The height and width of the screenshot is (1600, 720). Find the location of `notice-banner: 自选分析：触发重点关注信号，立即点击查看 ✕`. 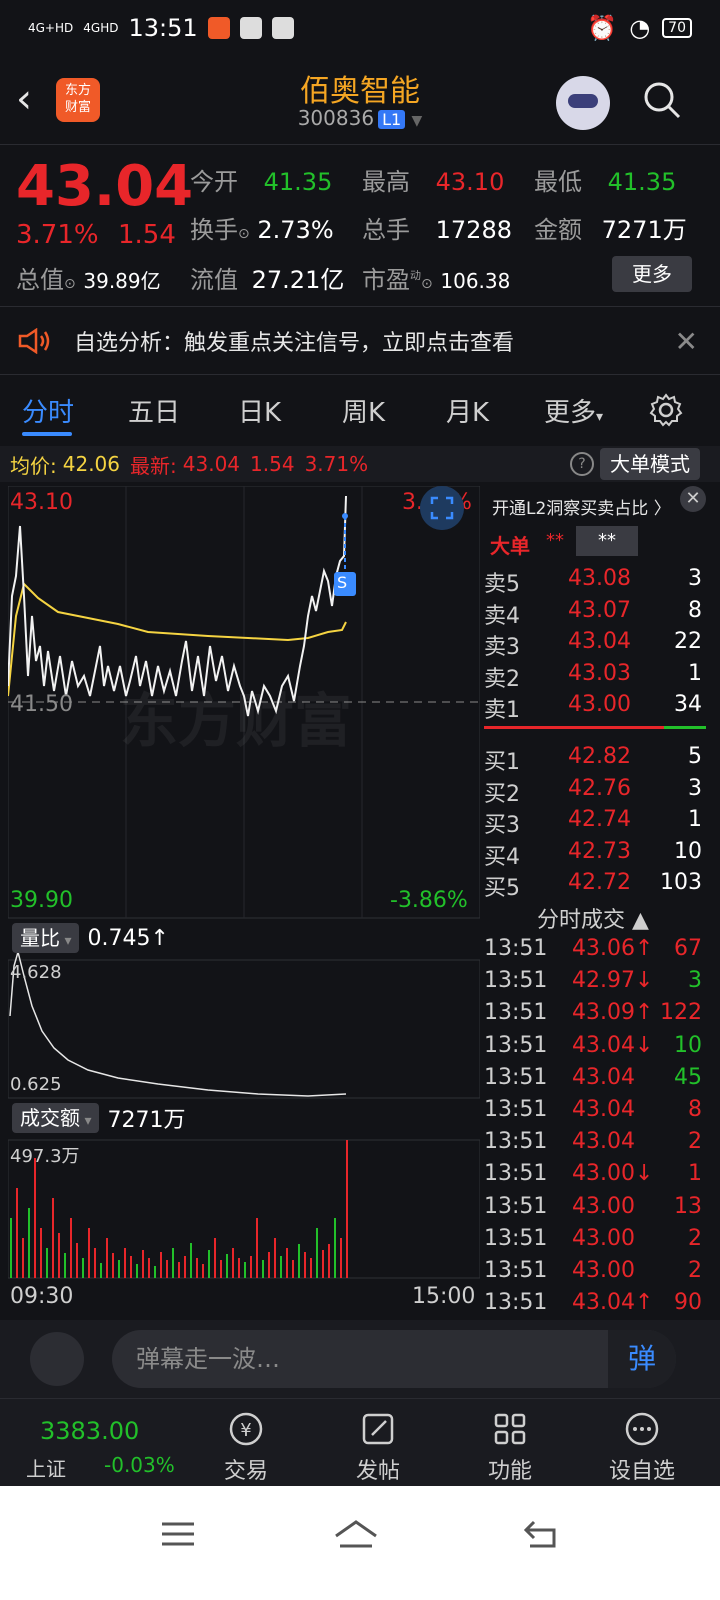

notice-banner: 自选分析：触发重点关注信号，立即点击查看 ✕ is located at coordinates (360, 341).